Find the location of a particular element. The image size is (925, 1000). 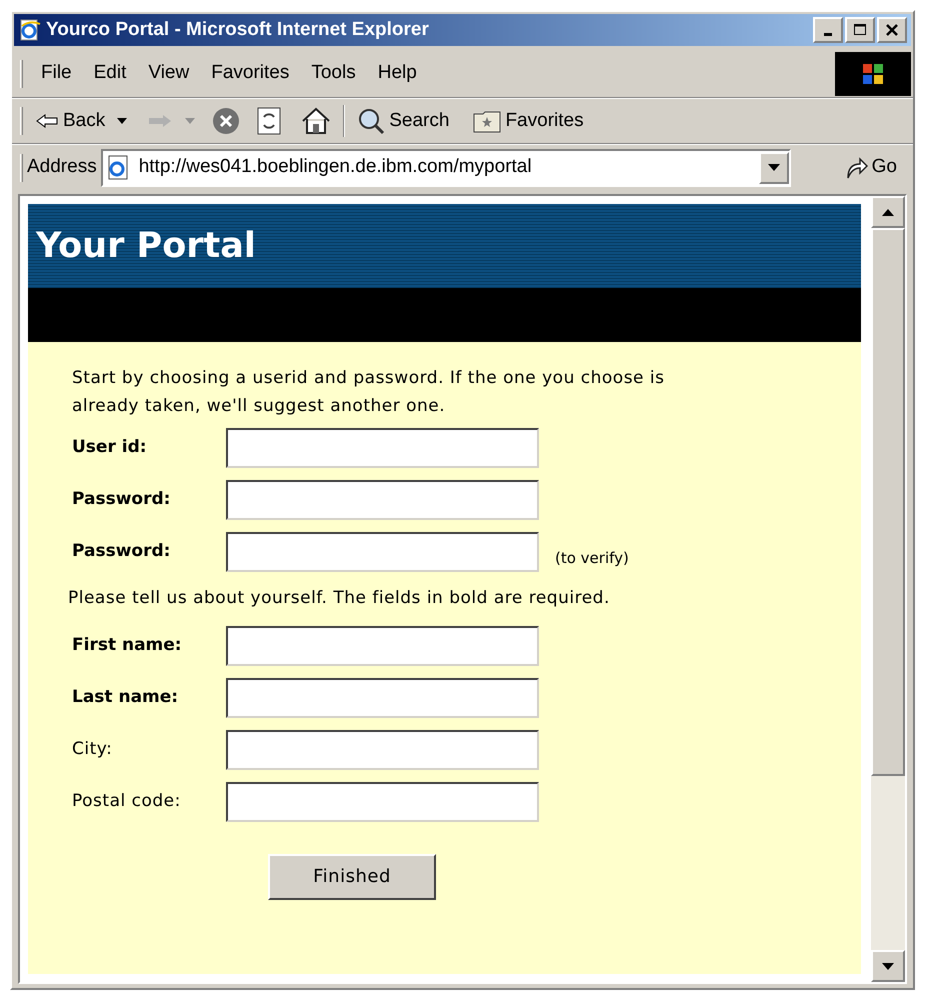

maximize-icon is located at coordinates (860, 30).